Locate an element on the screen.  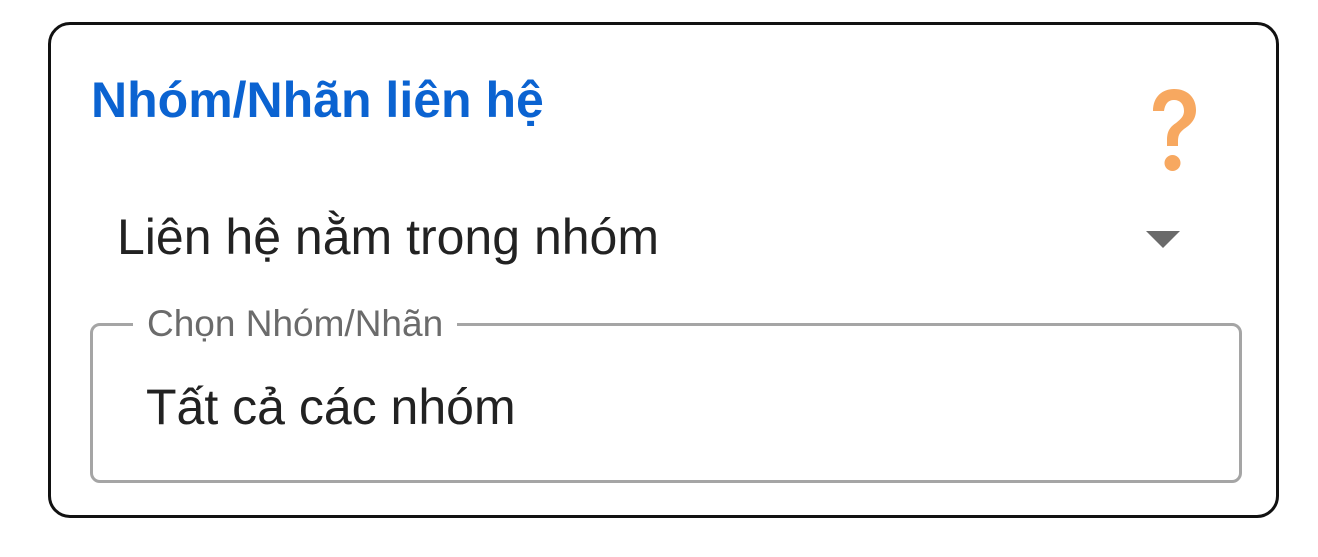
question-mark-icon is located at coordinates (1174, 130).